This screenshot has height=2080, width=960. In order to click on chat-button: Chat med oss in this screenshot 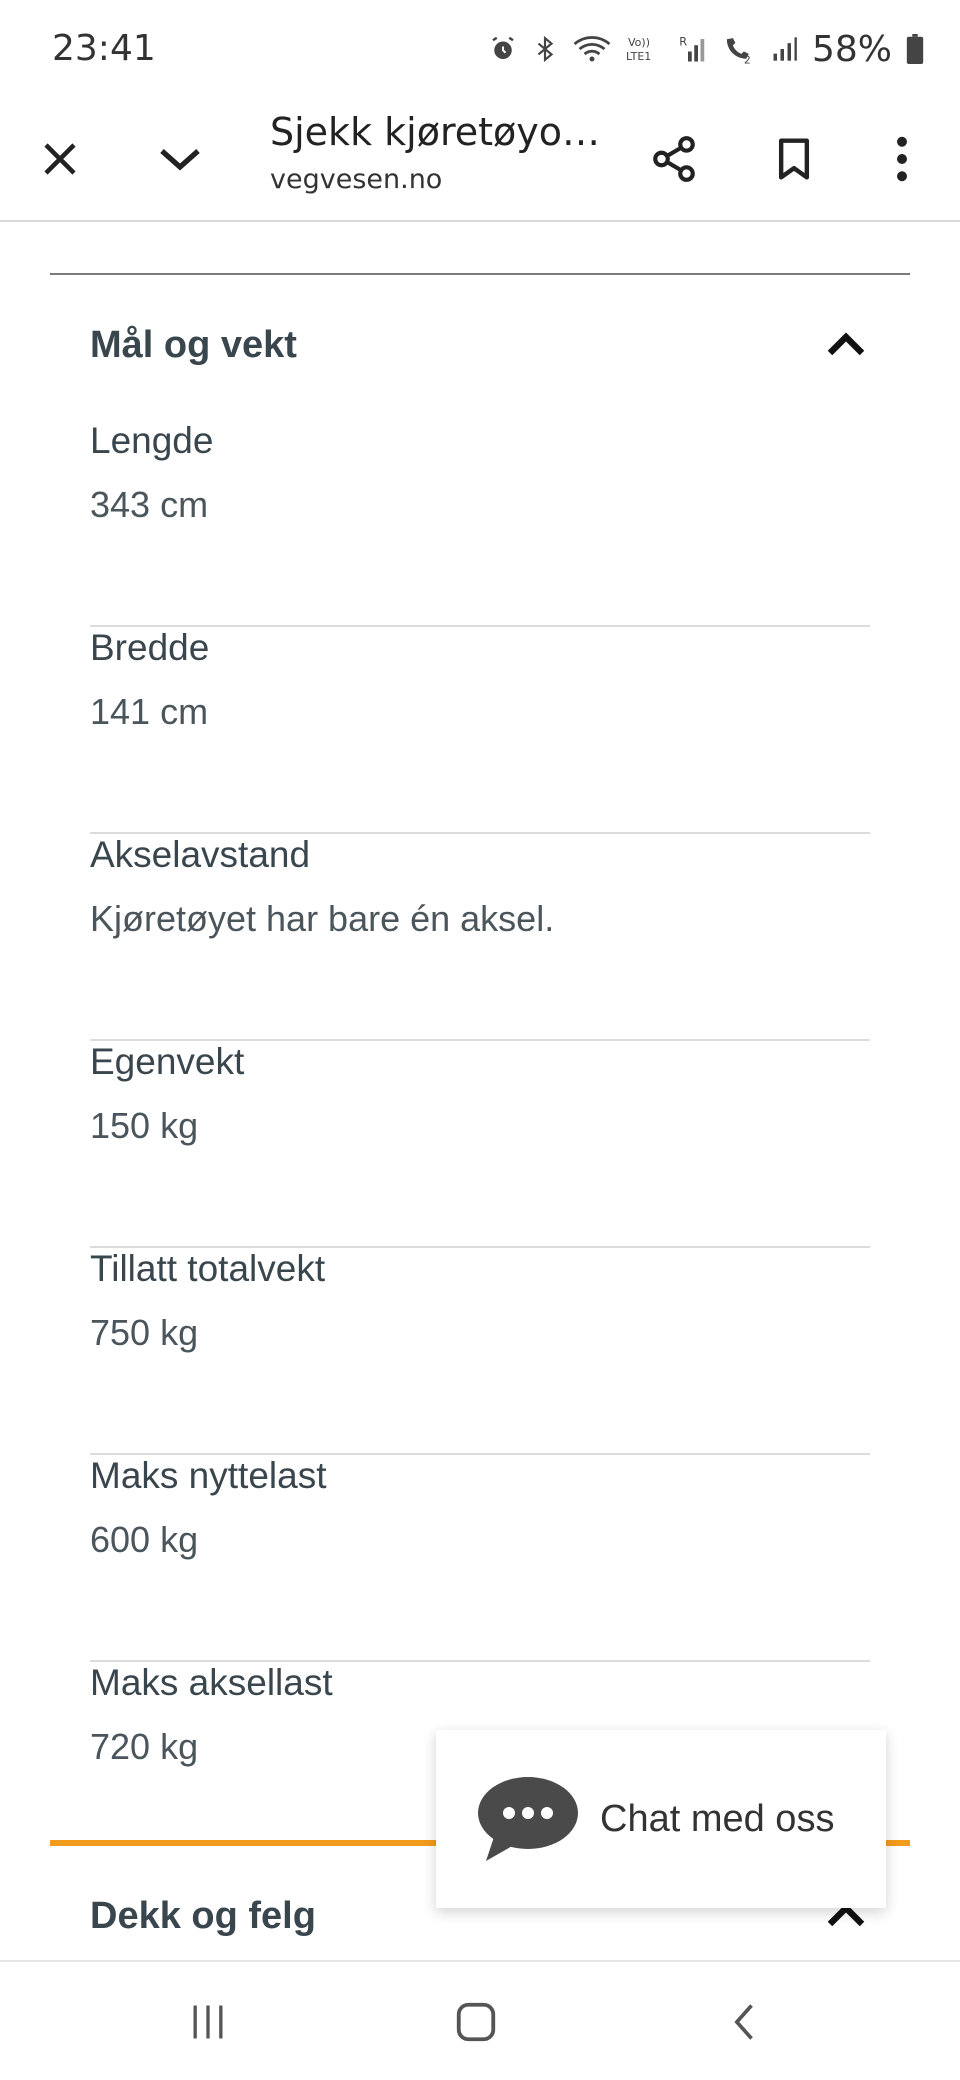, I will do `click(661, 1819)`.